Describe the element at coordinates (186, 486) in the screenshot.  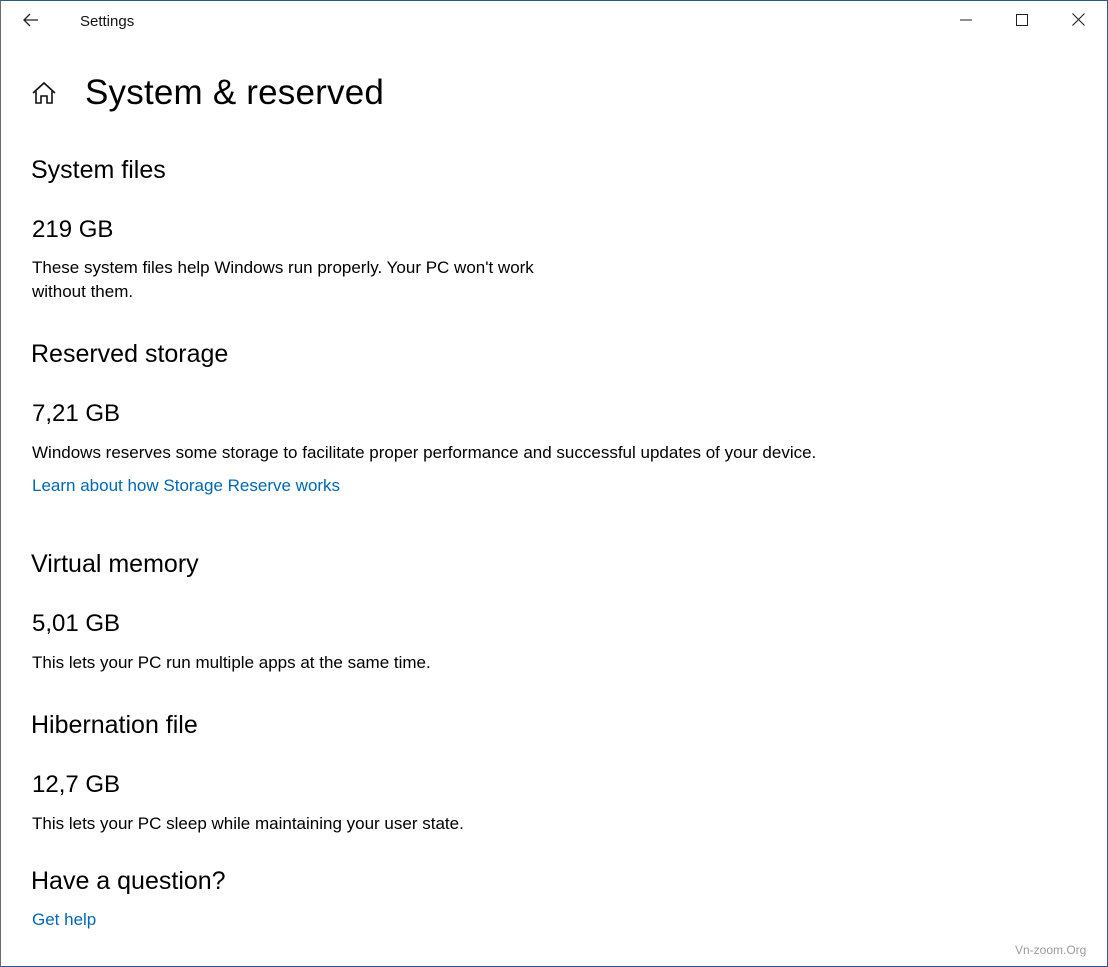
I see `storage-reserve-learn-link: Learn about how Storage Reserve works` at that location.